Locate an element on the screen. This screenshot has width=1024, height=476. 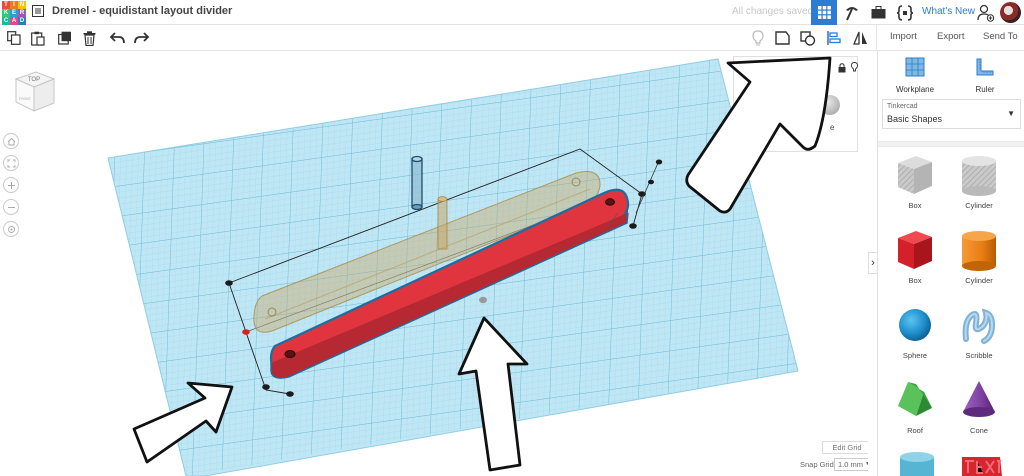
workplane-tool: Workplane is located at coordinates (915, 75).